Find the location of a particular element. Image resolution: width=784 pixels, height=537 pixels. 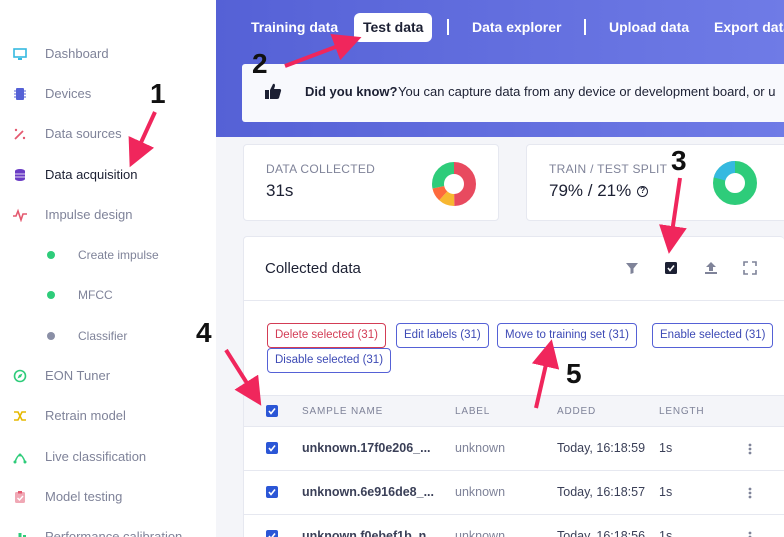

annotation-number-3: 3 is located at coordinates (679, 160).